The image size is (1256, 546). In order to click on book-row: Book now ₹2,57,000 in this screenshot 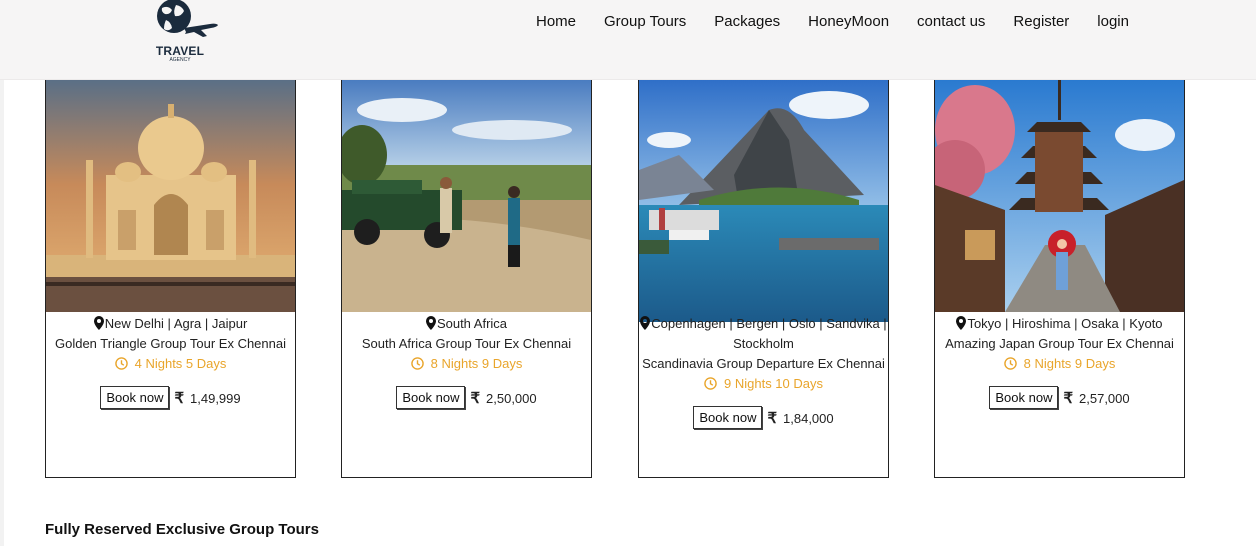, I will do `click(1059, 397)`.